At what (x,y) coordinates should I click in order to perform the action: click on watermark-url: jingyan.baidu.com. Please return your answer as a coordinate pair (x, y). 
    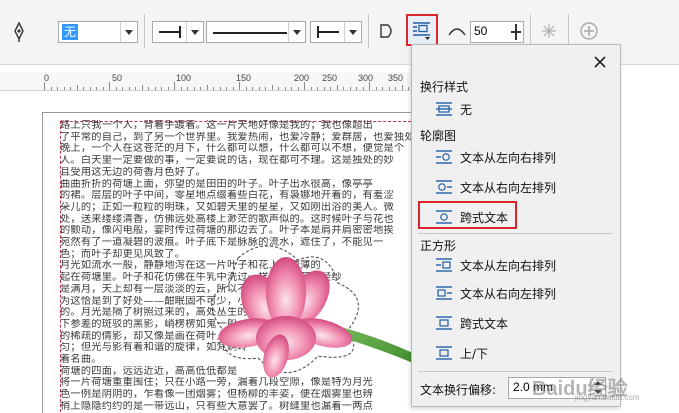
    Looking at the image, I should click on (607, 397).